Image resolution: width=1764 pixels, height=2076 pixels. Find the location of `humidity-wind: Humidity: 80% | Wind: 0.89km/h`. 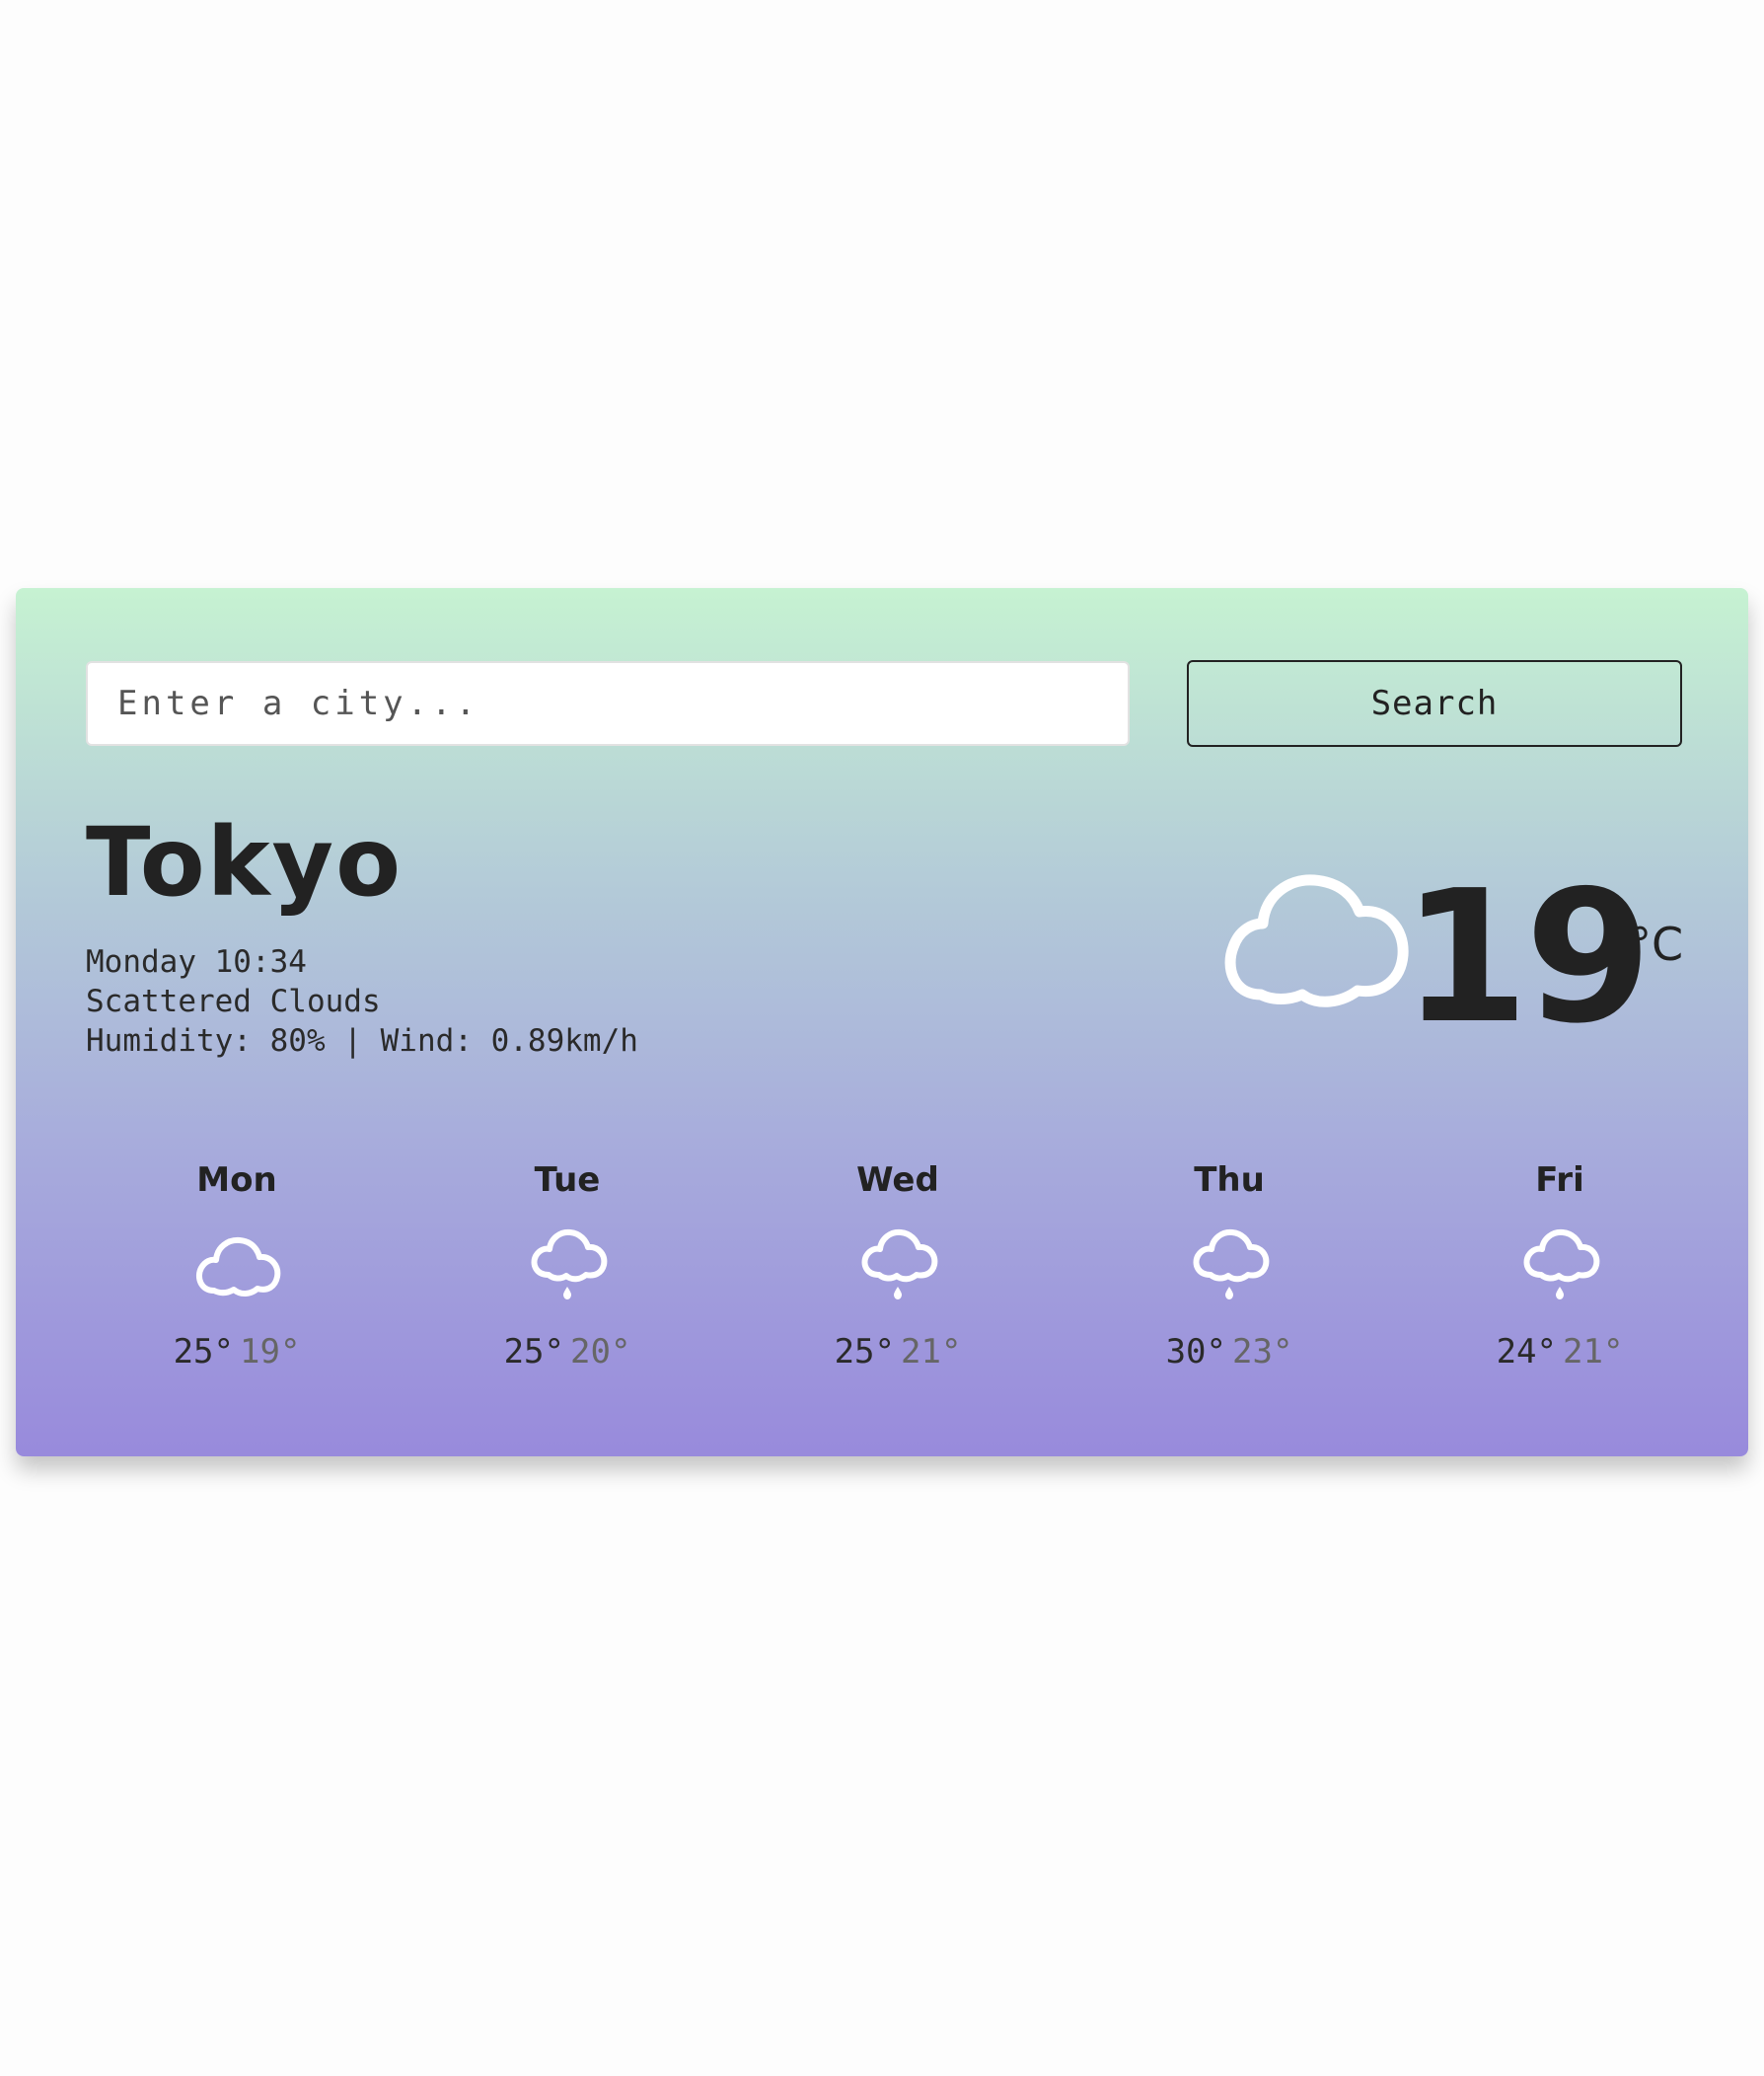

humidity-wind: Humidity: 80% | Wind: 0.89km/h is located at coordinates (362, 1041).